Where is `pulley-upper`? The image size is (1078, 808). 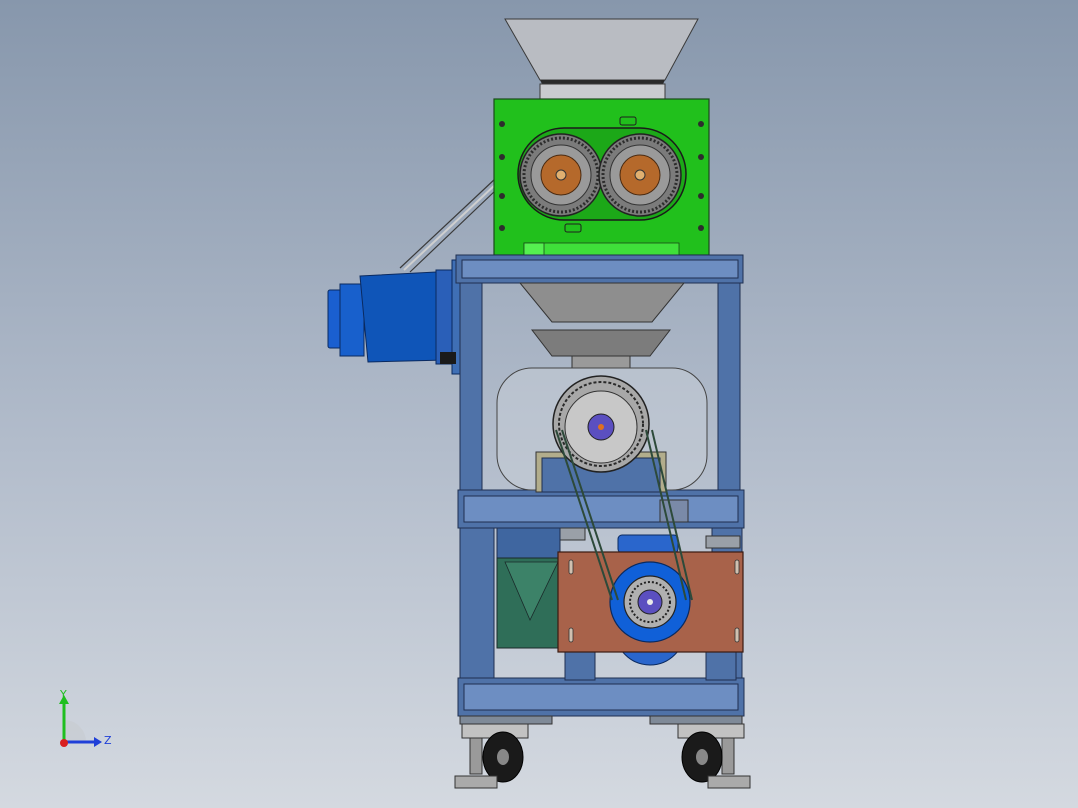
pulley-upper is located at coordinates (601, 424).